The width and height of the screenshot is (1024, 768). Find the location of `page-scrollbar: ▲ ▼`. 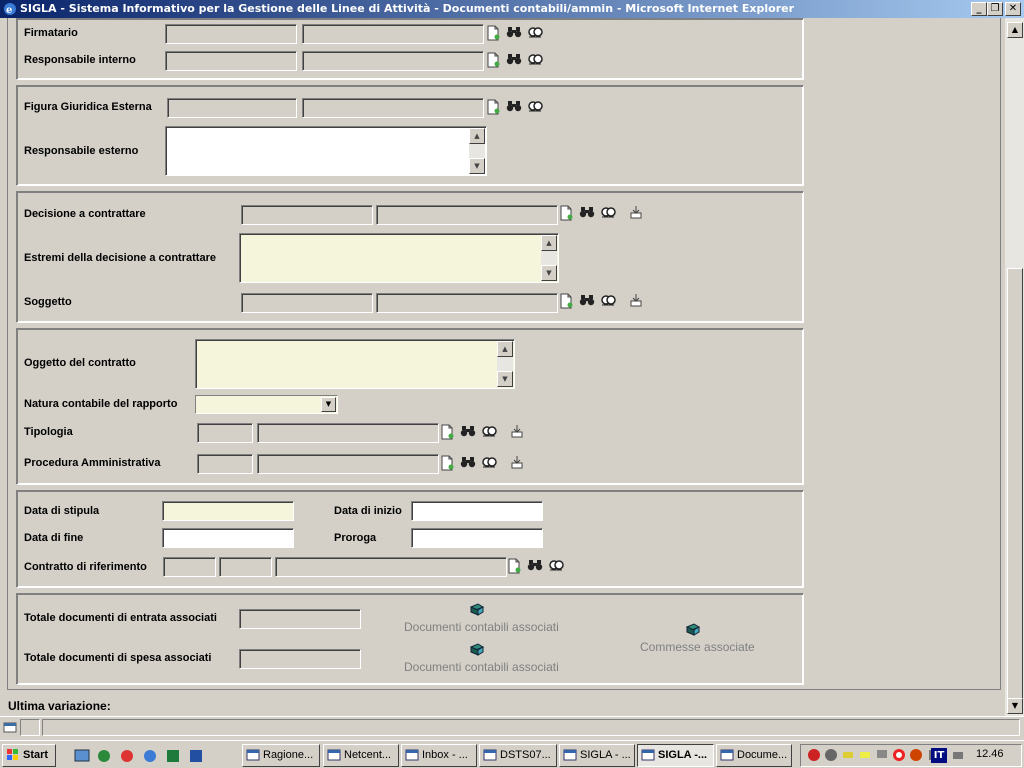

page-scrollbar: ▲ ▼ is located at coordinates (1014, 367).